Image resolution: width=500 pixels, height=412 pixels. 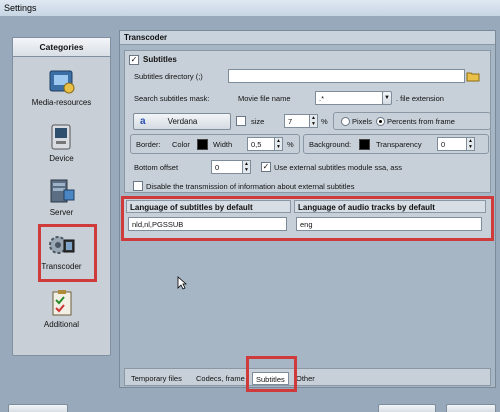 What do you see at coordinates (61, 102) in the screenshot?
I see `category-label: Media-resources` at bounding box center [61, 102].